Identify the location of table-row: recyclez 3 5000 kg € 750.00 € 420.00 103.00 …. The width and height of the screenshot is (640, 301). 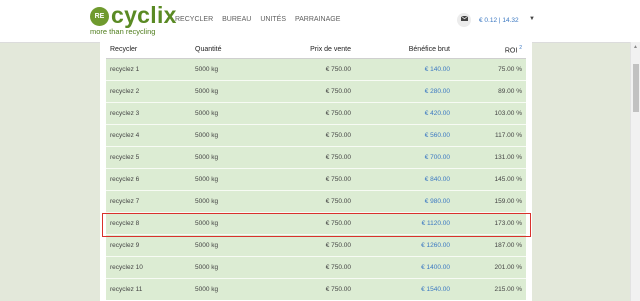
(316, 113).